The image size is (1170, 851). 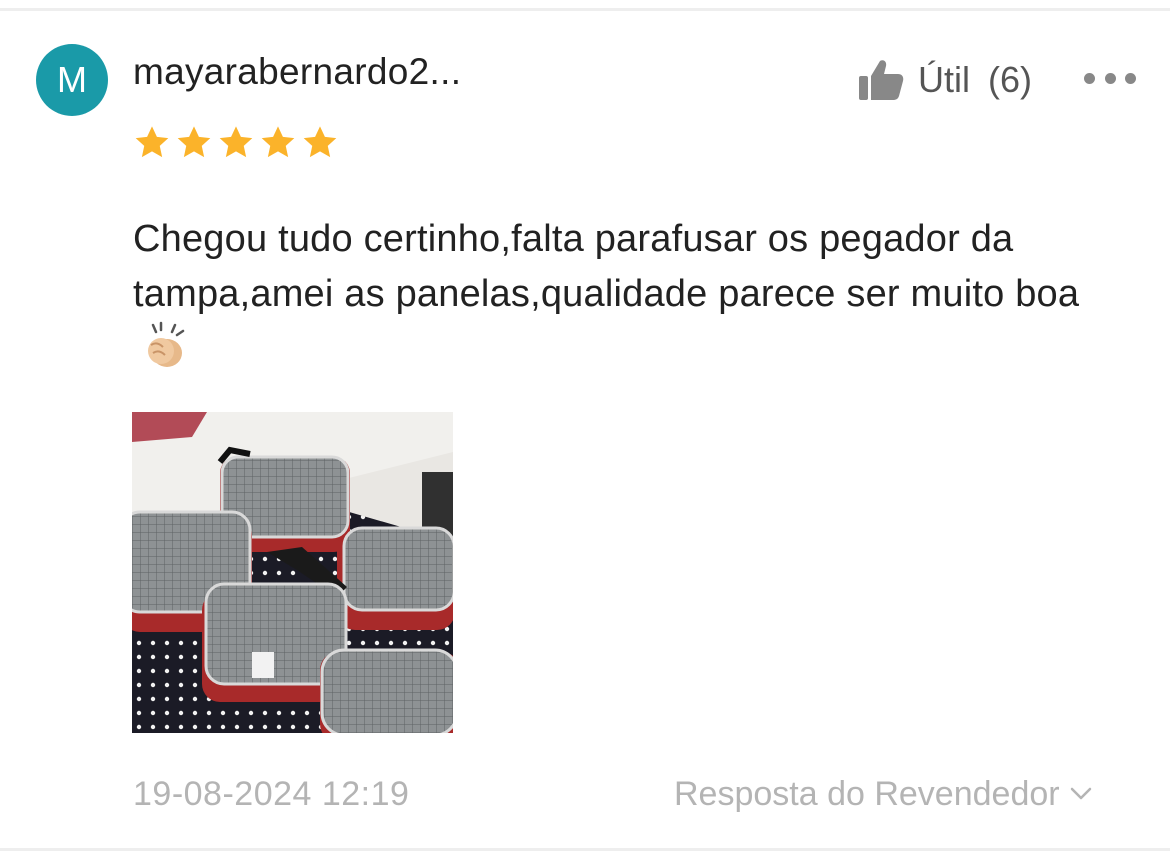 I want to click on avatar: M, so click(x=72, y=80).